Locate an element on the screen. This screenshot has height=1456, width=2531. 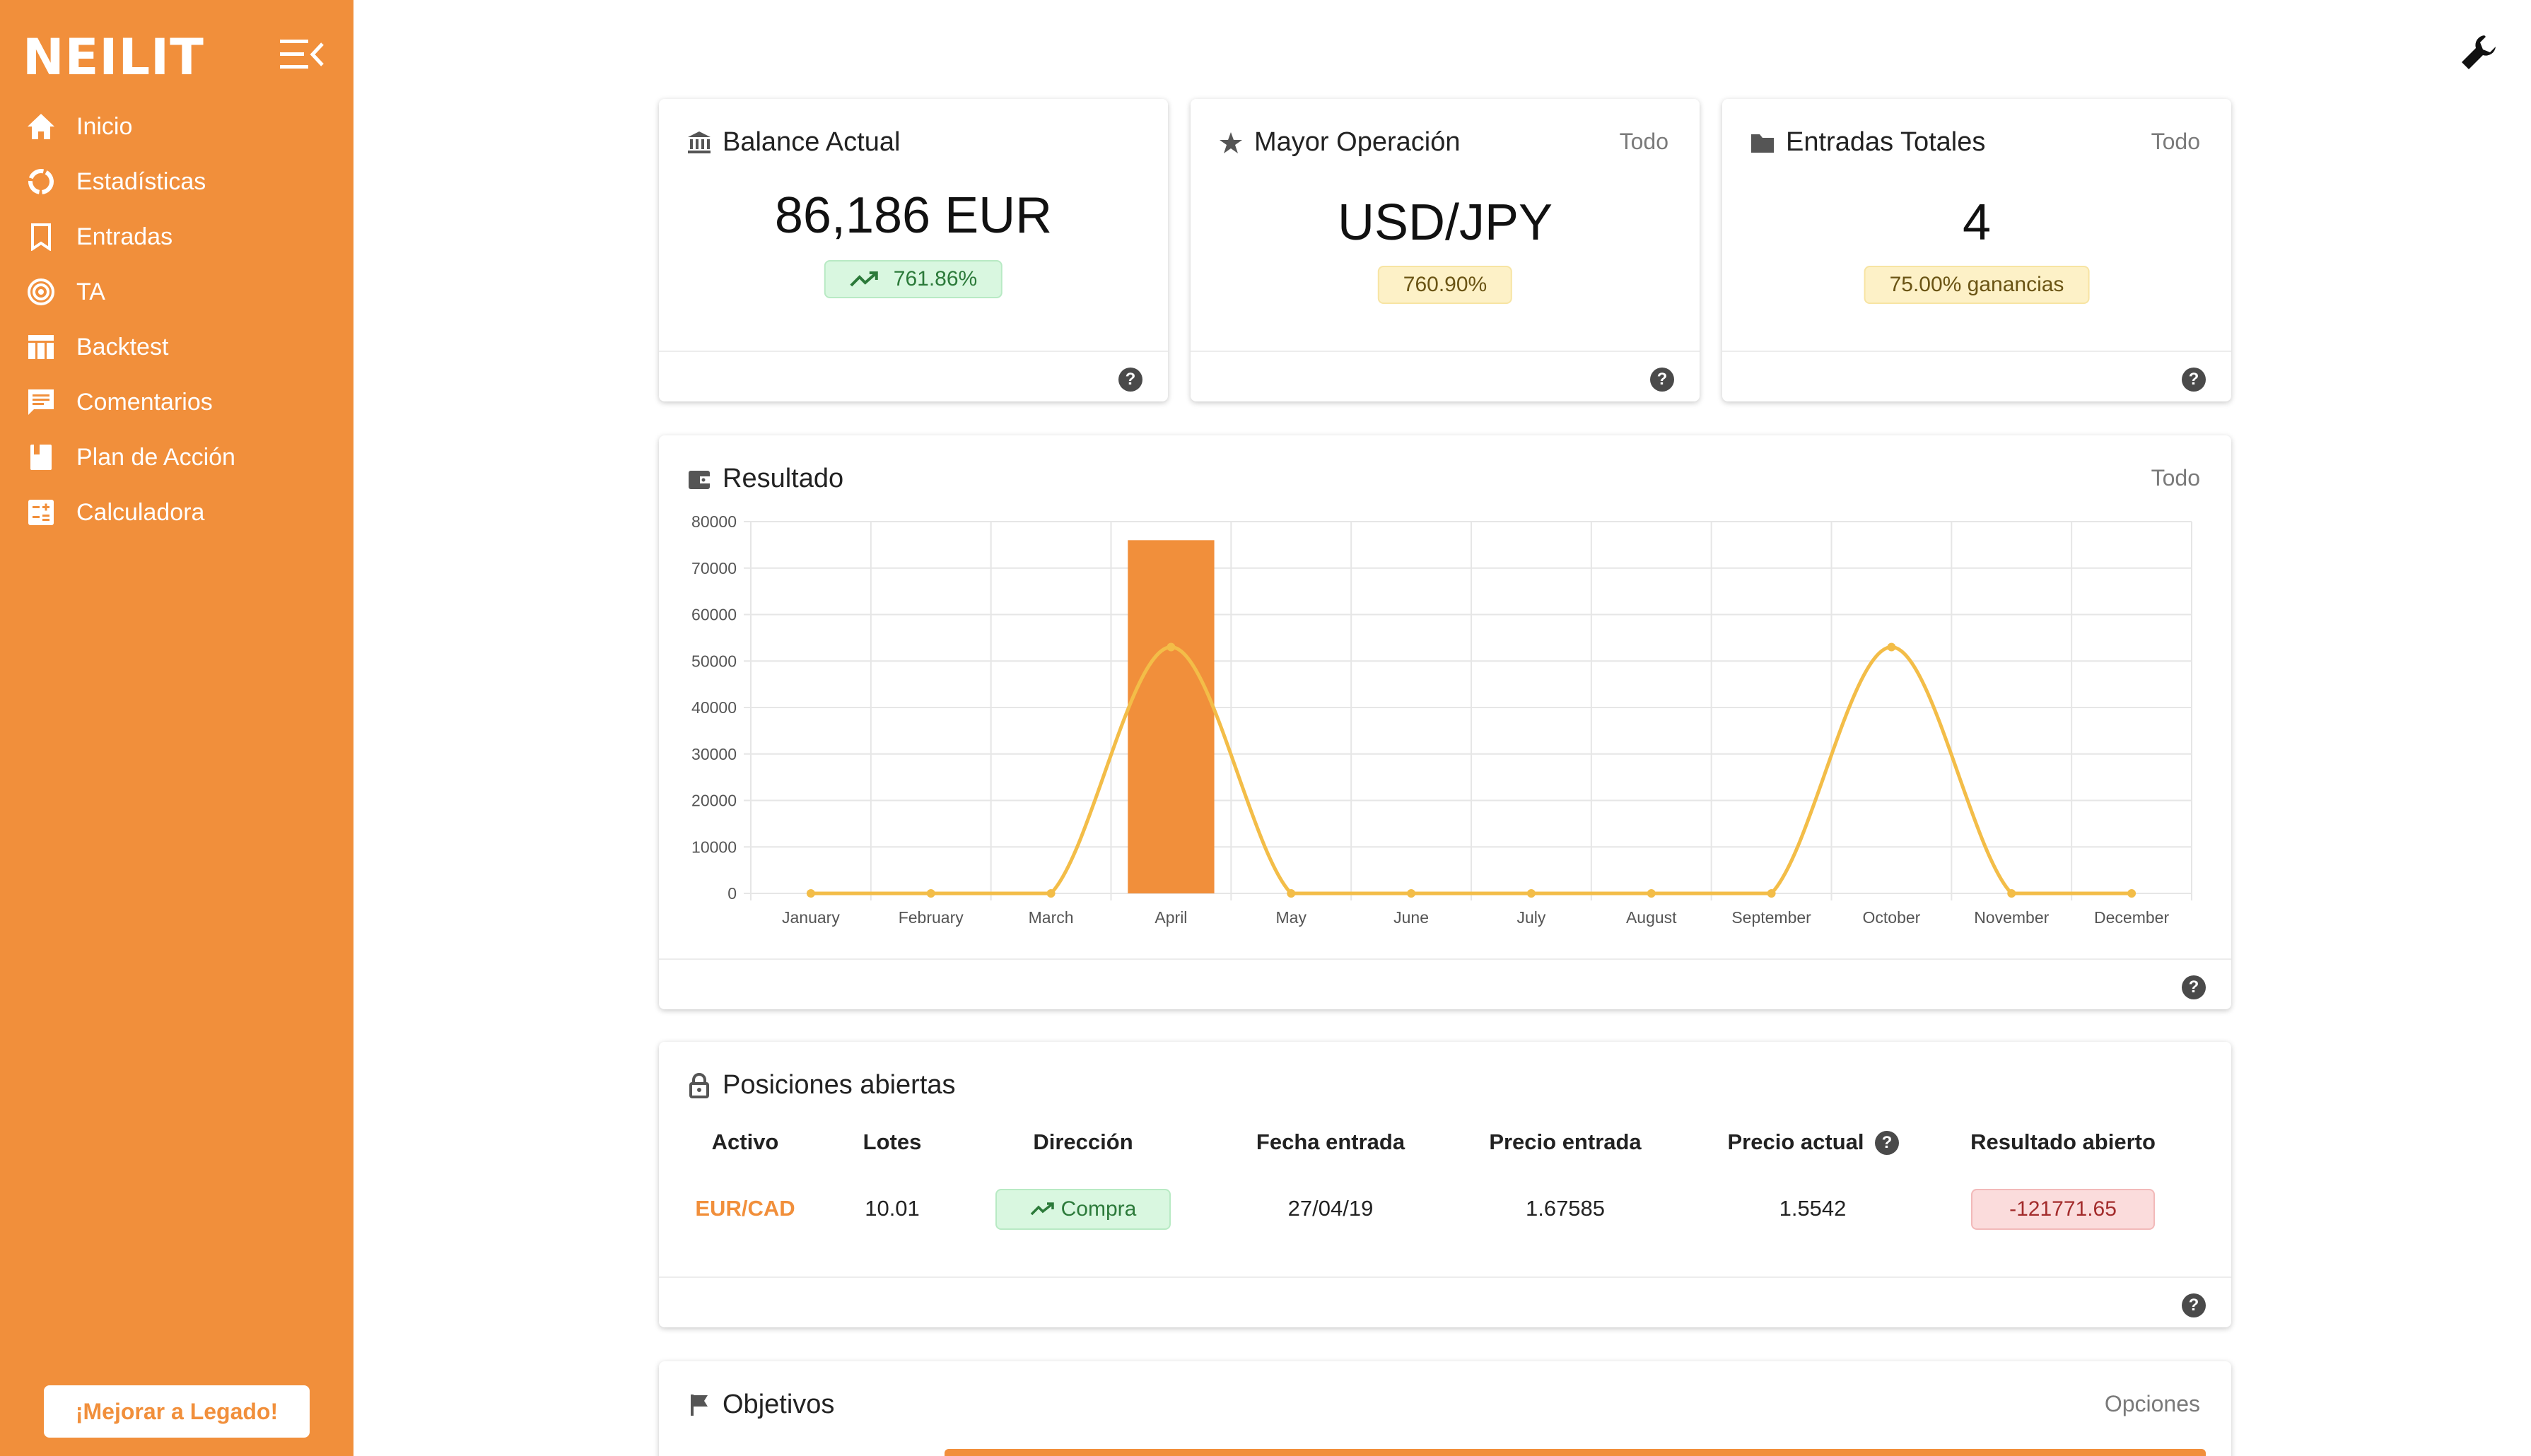
x-tick-label: March is located at coordinates (1052, 917).